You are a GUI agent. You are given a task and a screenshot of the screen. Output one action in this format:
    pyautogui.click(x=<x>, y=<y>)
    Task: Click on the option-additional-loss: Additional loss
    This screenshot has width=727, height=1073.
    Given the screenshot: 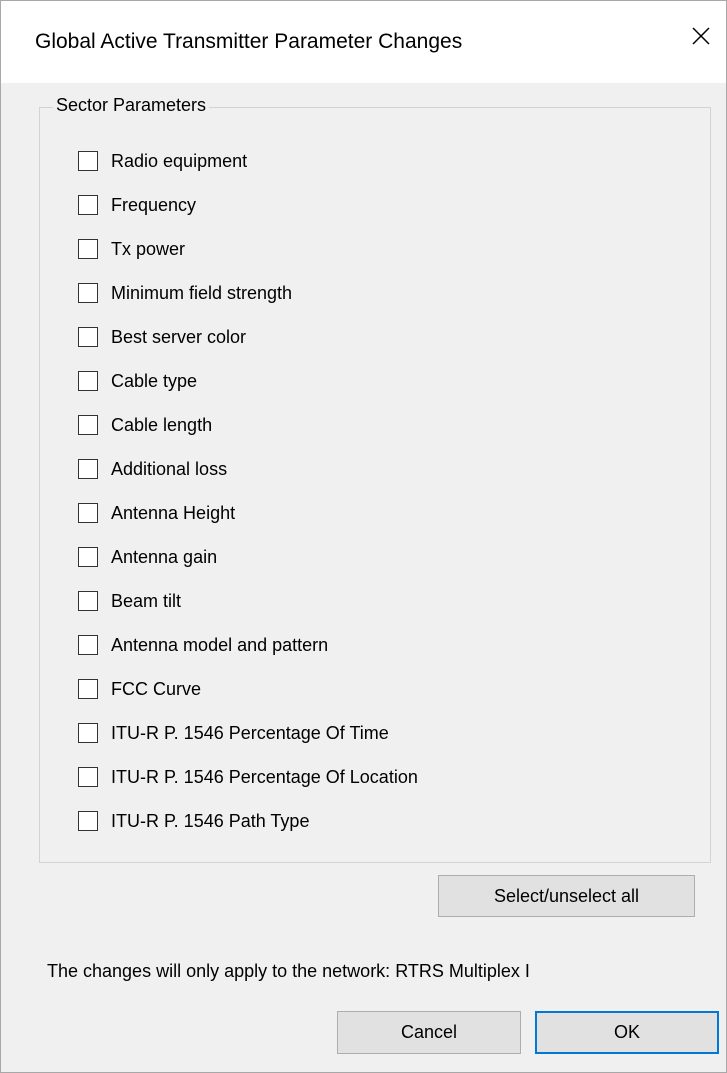 What is the action you would take?
    pyautogui.click(x=152, y=469)
    